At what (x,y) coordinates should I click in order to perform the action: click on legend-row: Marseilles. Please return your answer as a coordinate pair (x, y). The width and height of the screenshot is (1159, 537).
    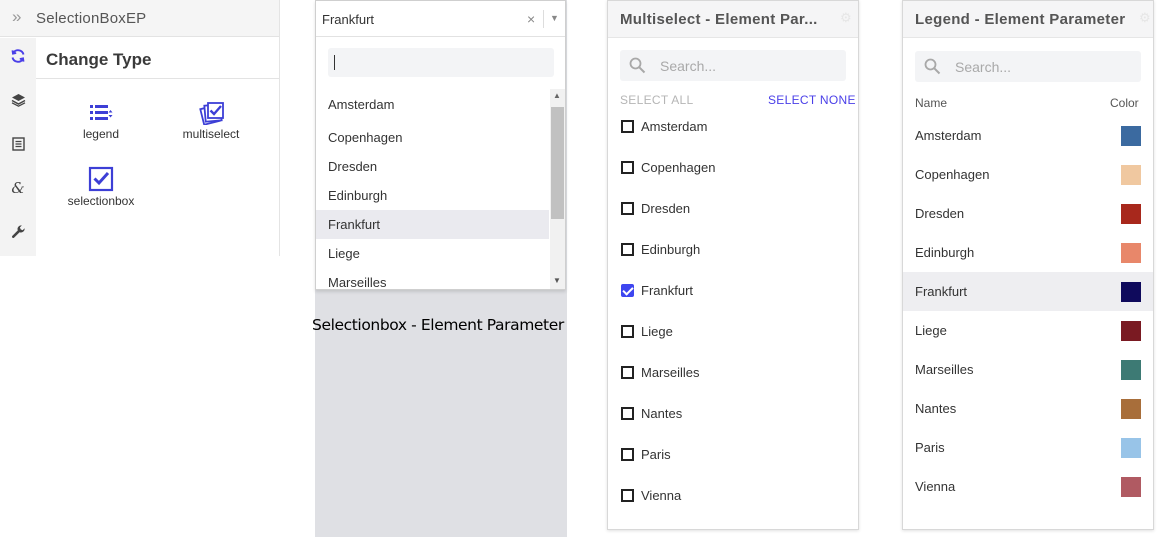
    Looking at the image, I should click on (1028, 369).